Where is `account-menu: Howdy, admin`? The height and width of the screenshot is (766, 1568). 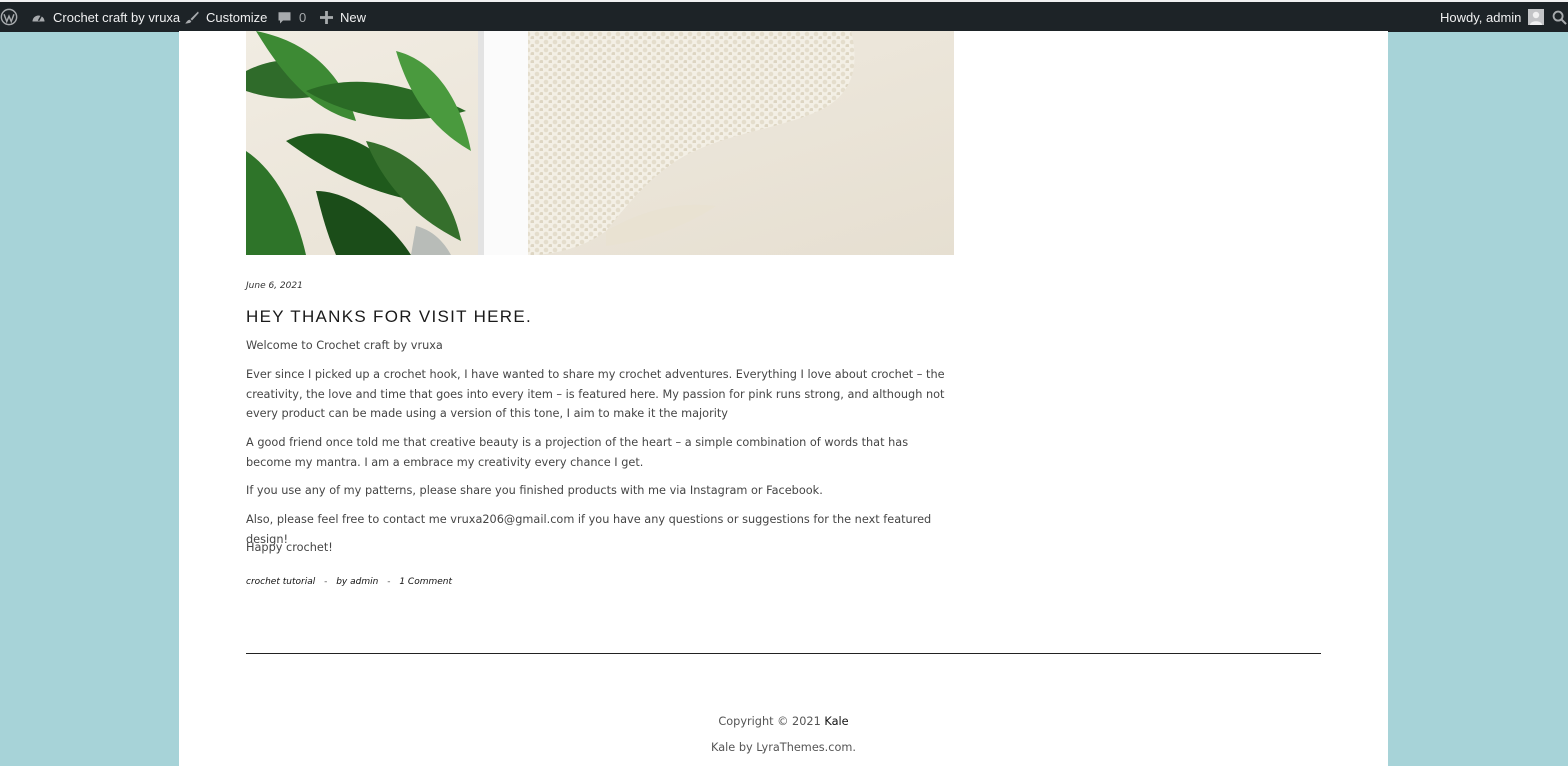 account-menu: Howdy, admin is located at coordinates (1492, 17).